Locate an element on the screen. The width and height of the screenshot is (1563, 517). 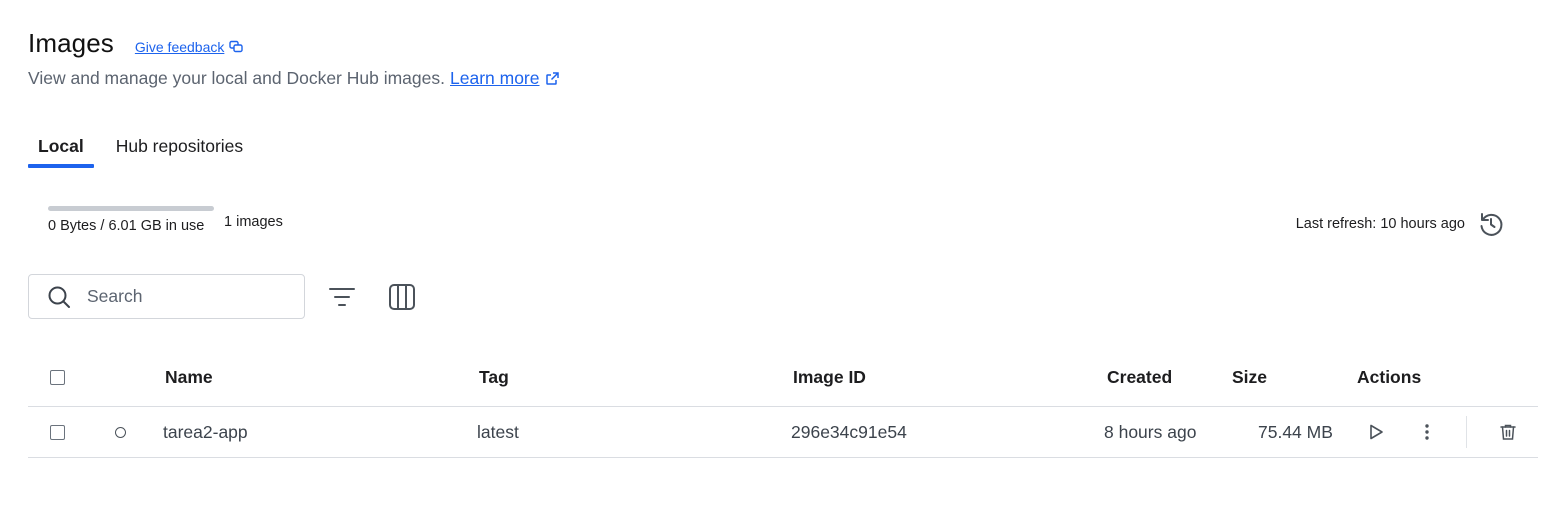
trash-icon is located at coordinates (1508, 432).